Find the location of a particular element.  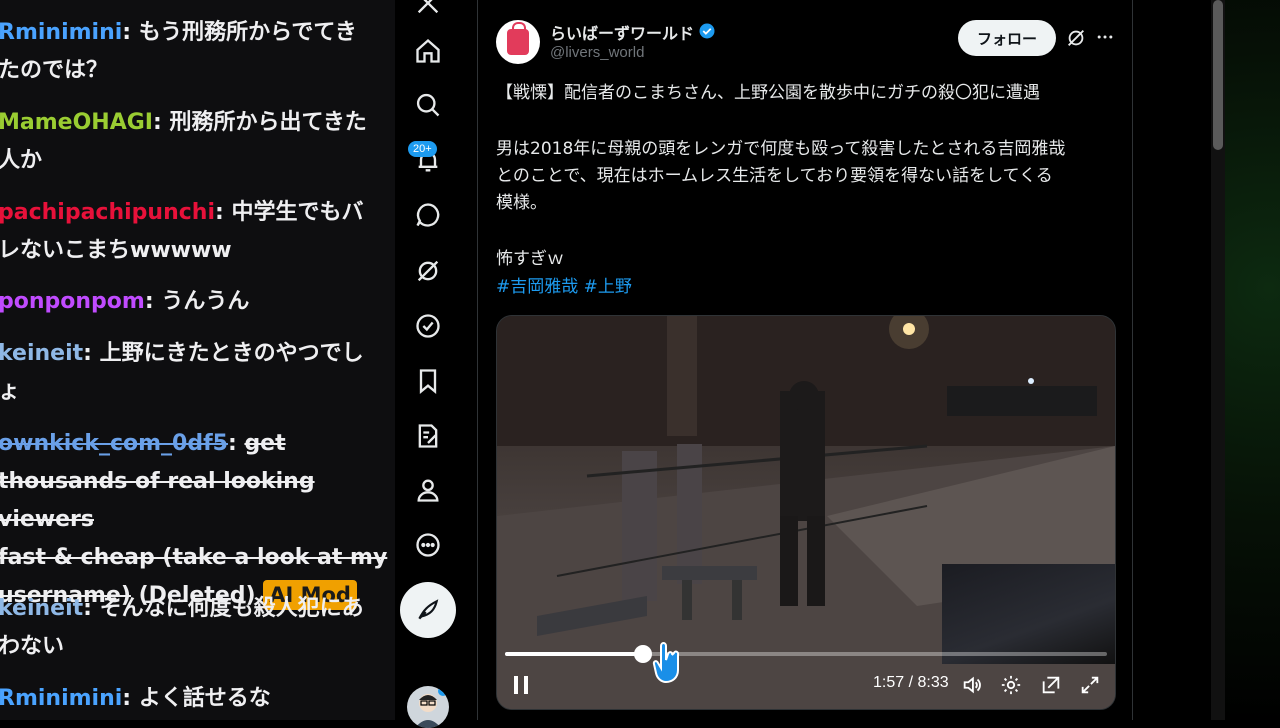

chat-message: Rminimini: よく話せるな is located at coordinates (195, 699).